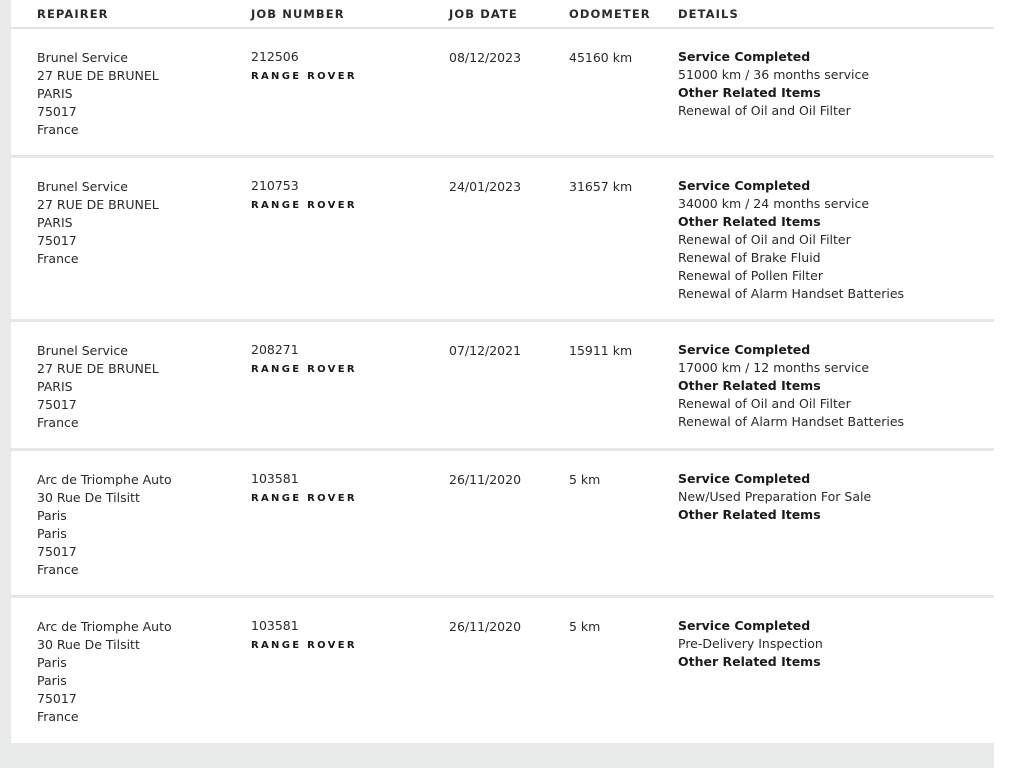 The width and height of the screenshot is (1024, 768). Describe the element at coordinates (497, 755) in the screenshot. I see `page-footer-band` at that location.